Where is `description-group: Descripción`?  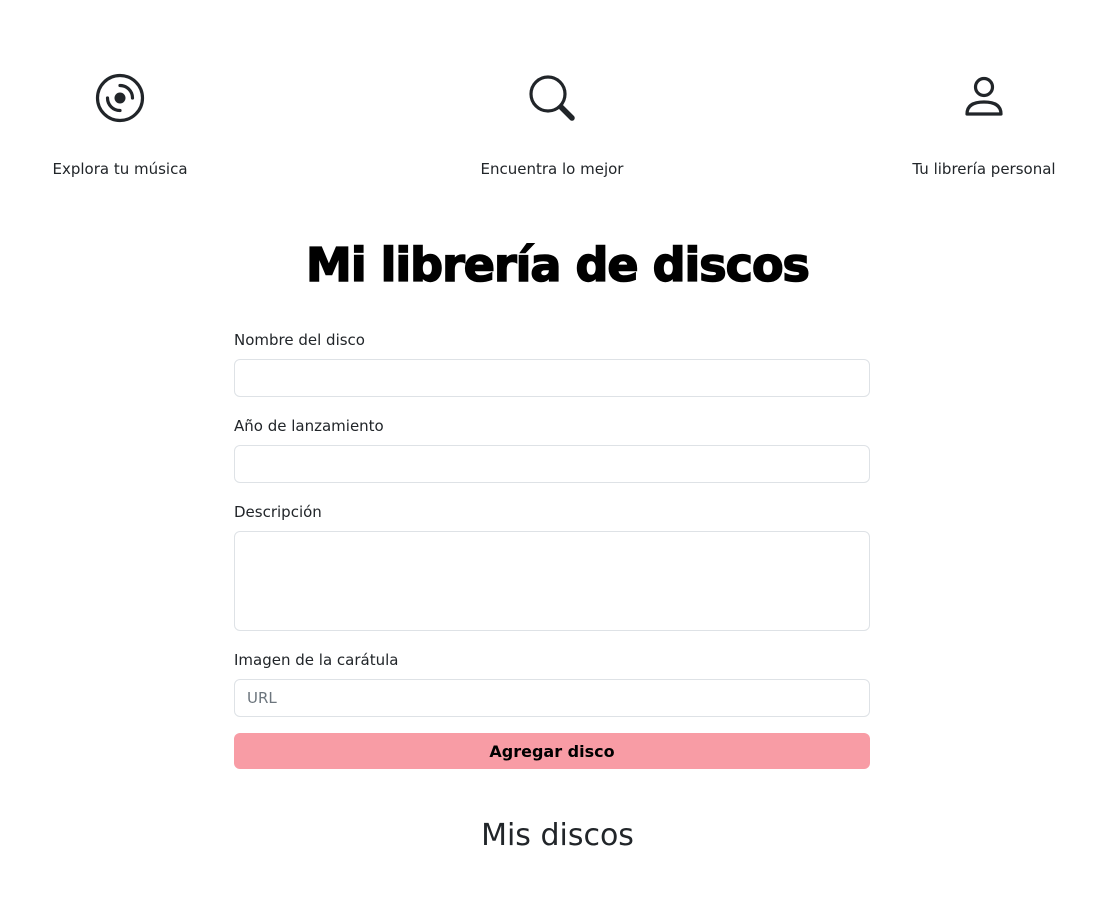
description-group: Descripción is located at coordinates (552, 566).